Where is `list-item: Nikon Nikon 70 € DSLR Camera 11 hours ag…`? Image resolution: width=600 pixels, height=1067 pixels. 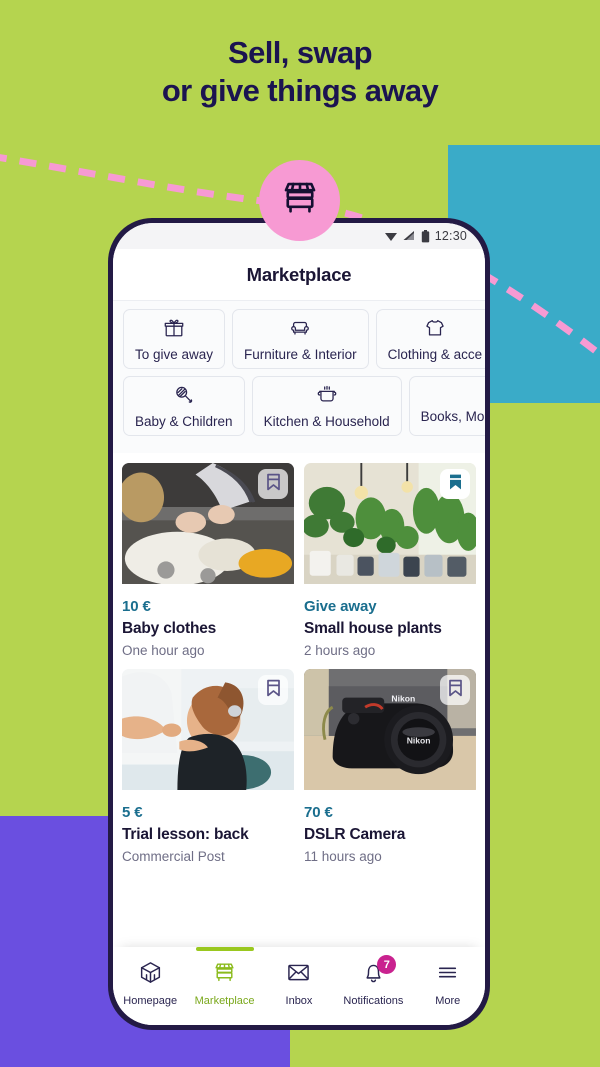
list-item: Nikon Nikon 70 € DSLR Camera 11 hours ag… is located at coordinates (390, 766).